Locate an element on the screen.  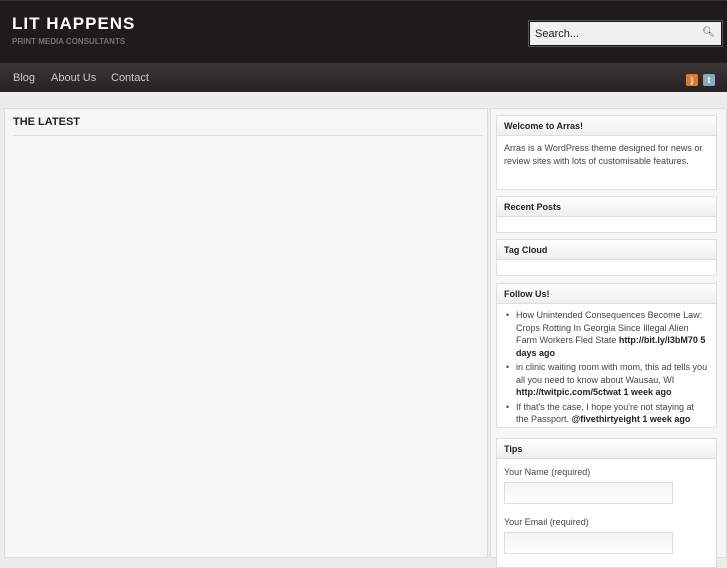
nav-contact: Contact is located at coordinates (130, 78).